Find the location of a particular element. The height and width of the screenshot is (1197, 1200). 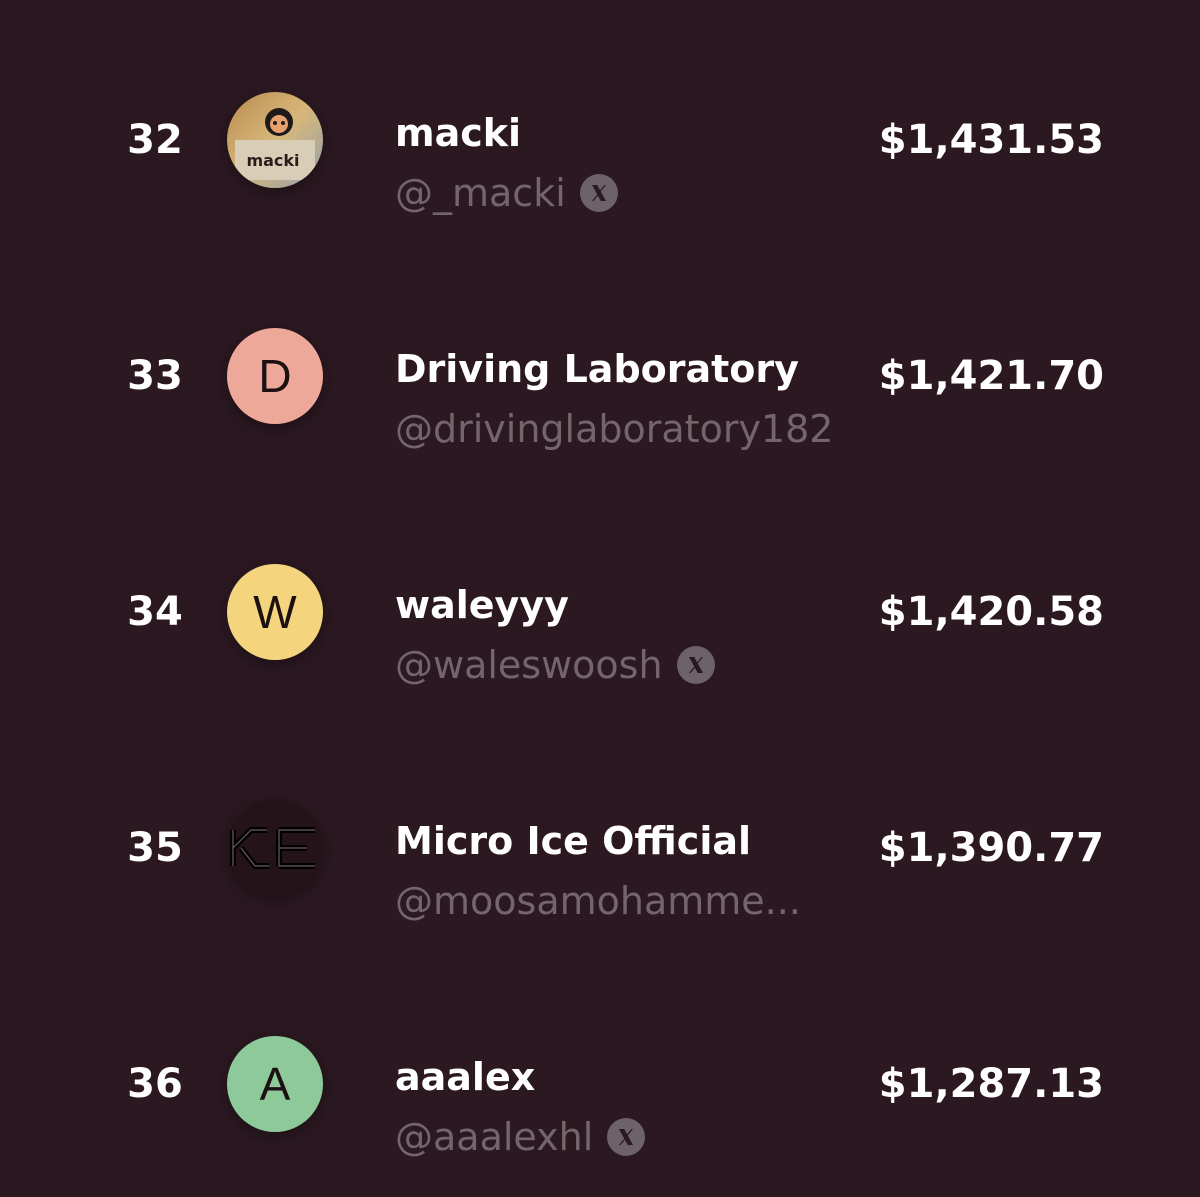

user-handle: @aaalexhl is located at coordinates (494, 1137).